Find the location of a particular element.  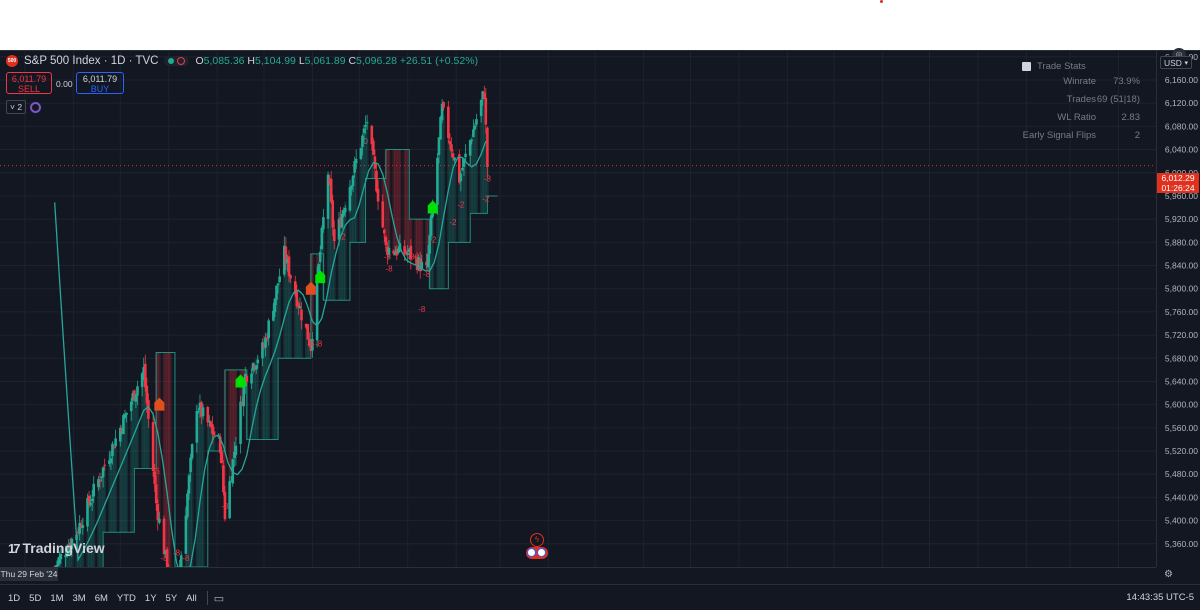

indicator-row: ˅ 2 is located at coordinates (23, 107).